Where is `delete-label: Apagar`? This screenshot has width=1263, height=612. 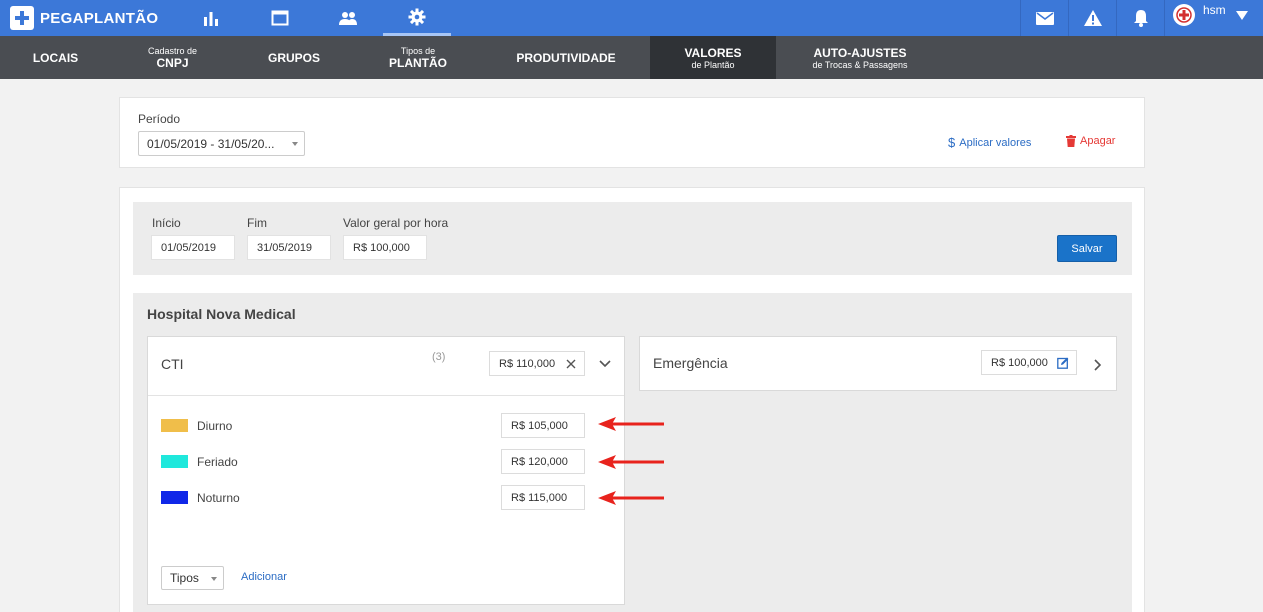
delete-label: Apagar is located at coordinates (1098, 141).